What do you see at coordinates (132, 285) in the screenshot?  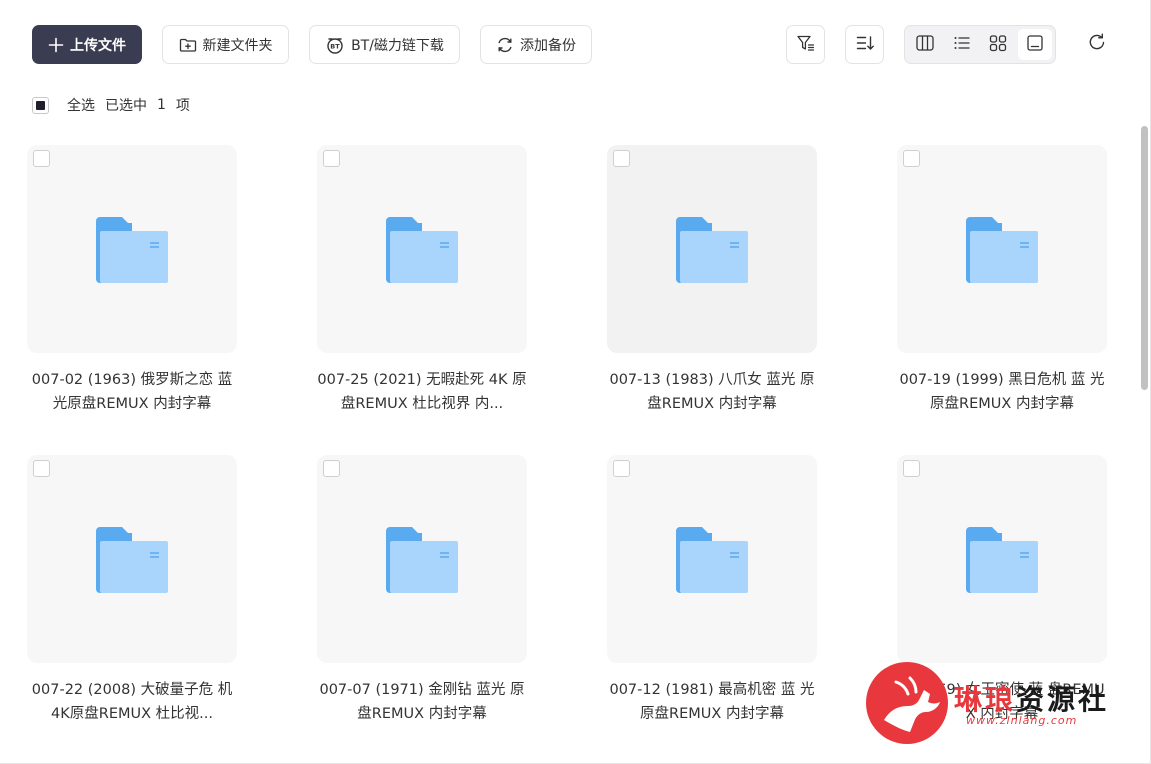 I see `file-card: 007-02 (1963) 俄罗斯之恋 蓝光原盘REMUX 内封字幕` at bounding box center [132, 285].